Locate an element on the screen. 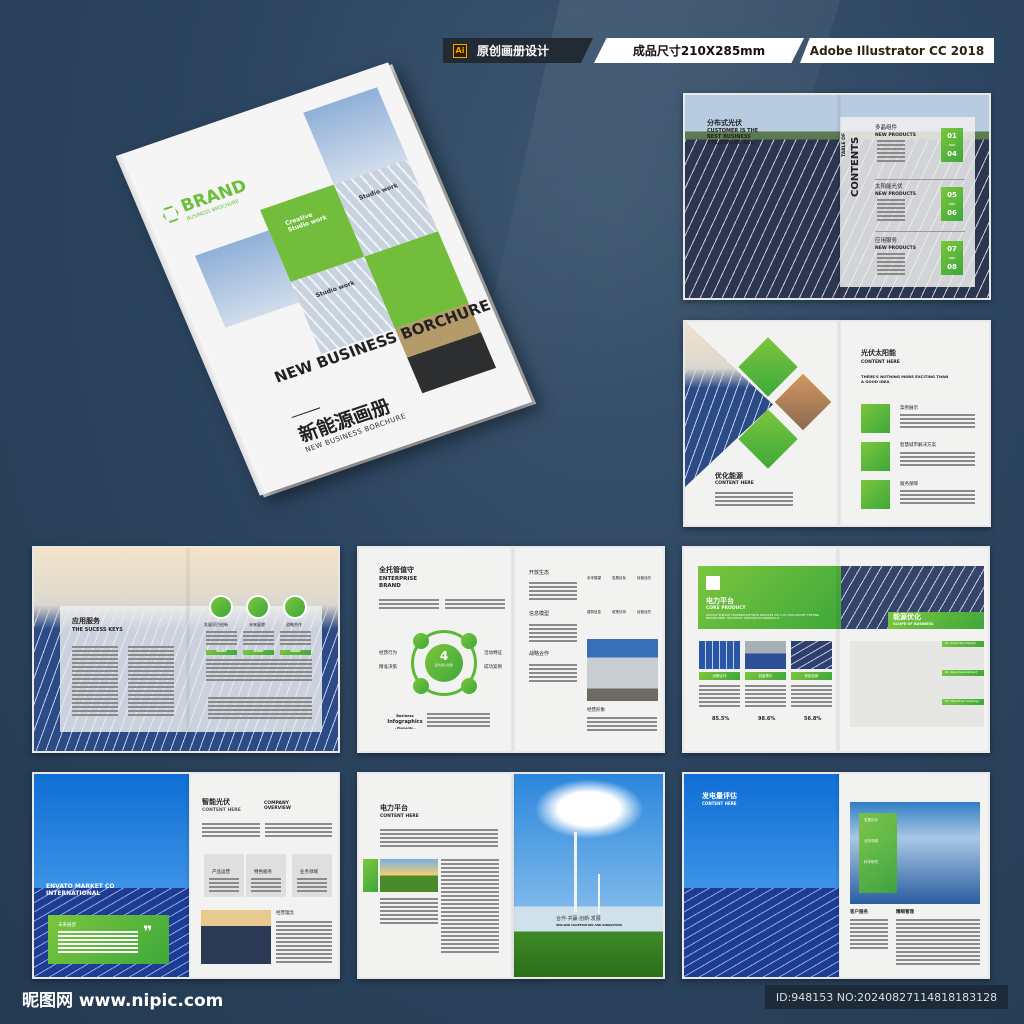 The height and width of the screenshot is (1024, 1024). grid-label: 未来展望 is located at coordinates (594, 578).